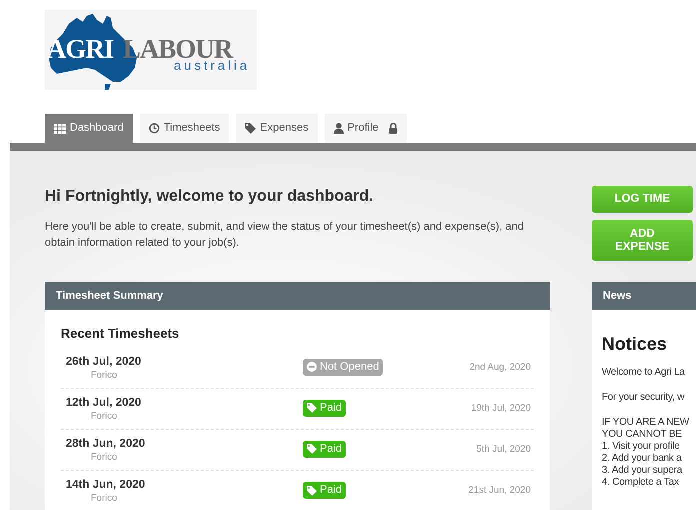 The width and height of the screenshot is (696, 510). Describe the element at coordinates (365, 128) in the screenshot. I see `nav-tab: Profile` at that location.